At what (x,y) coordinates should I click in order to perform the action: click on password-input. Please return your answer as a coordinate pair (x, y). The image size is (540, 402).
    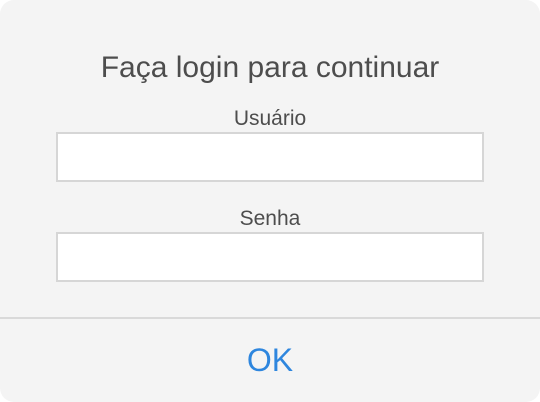
    Looking at the image, I should click on (270, 257).